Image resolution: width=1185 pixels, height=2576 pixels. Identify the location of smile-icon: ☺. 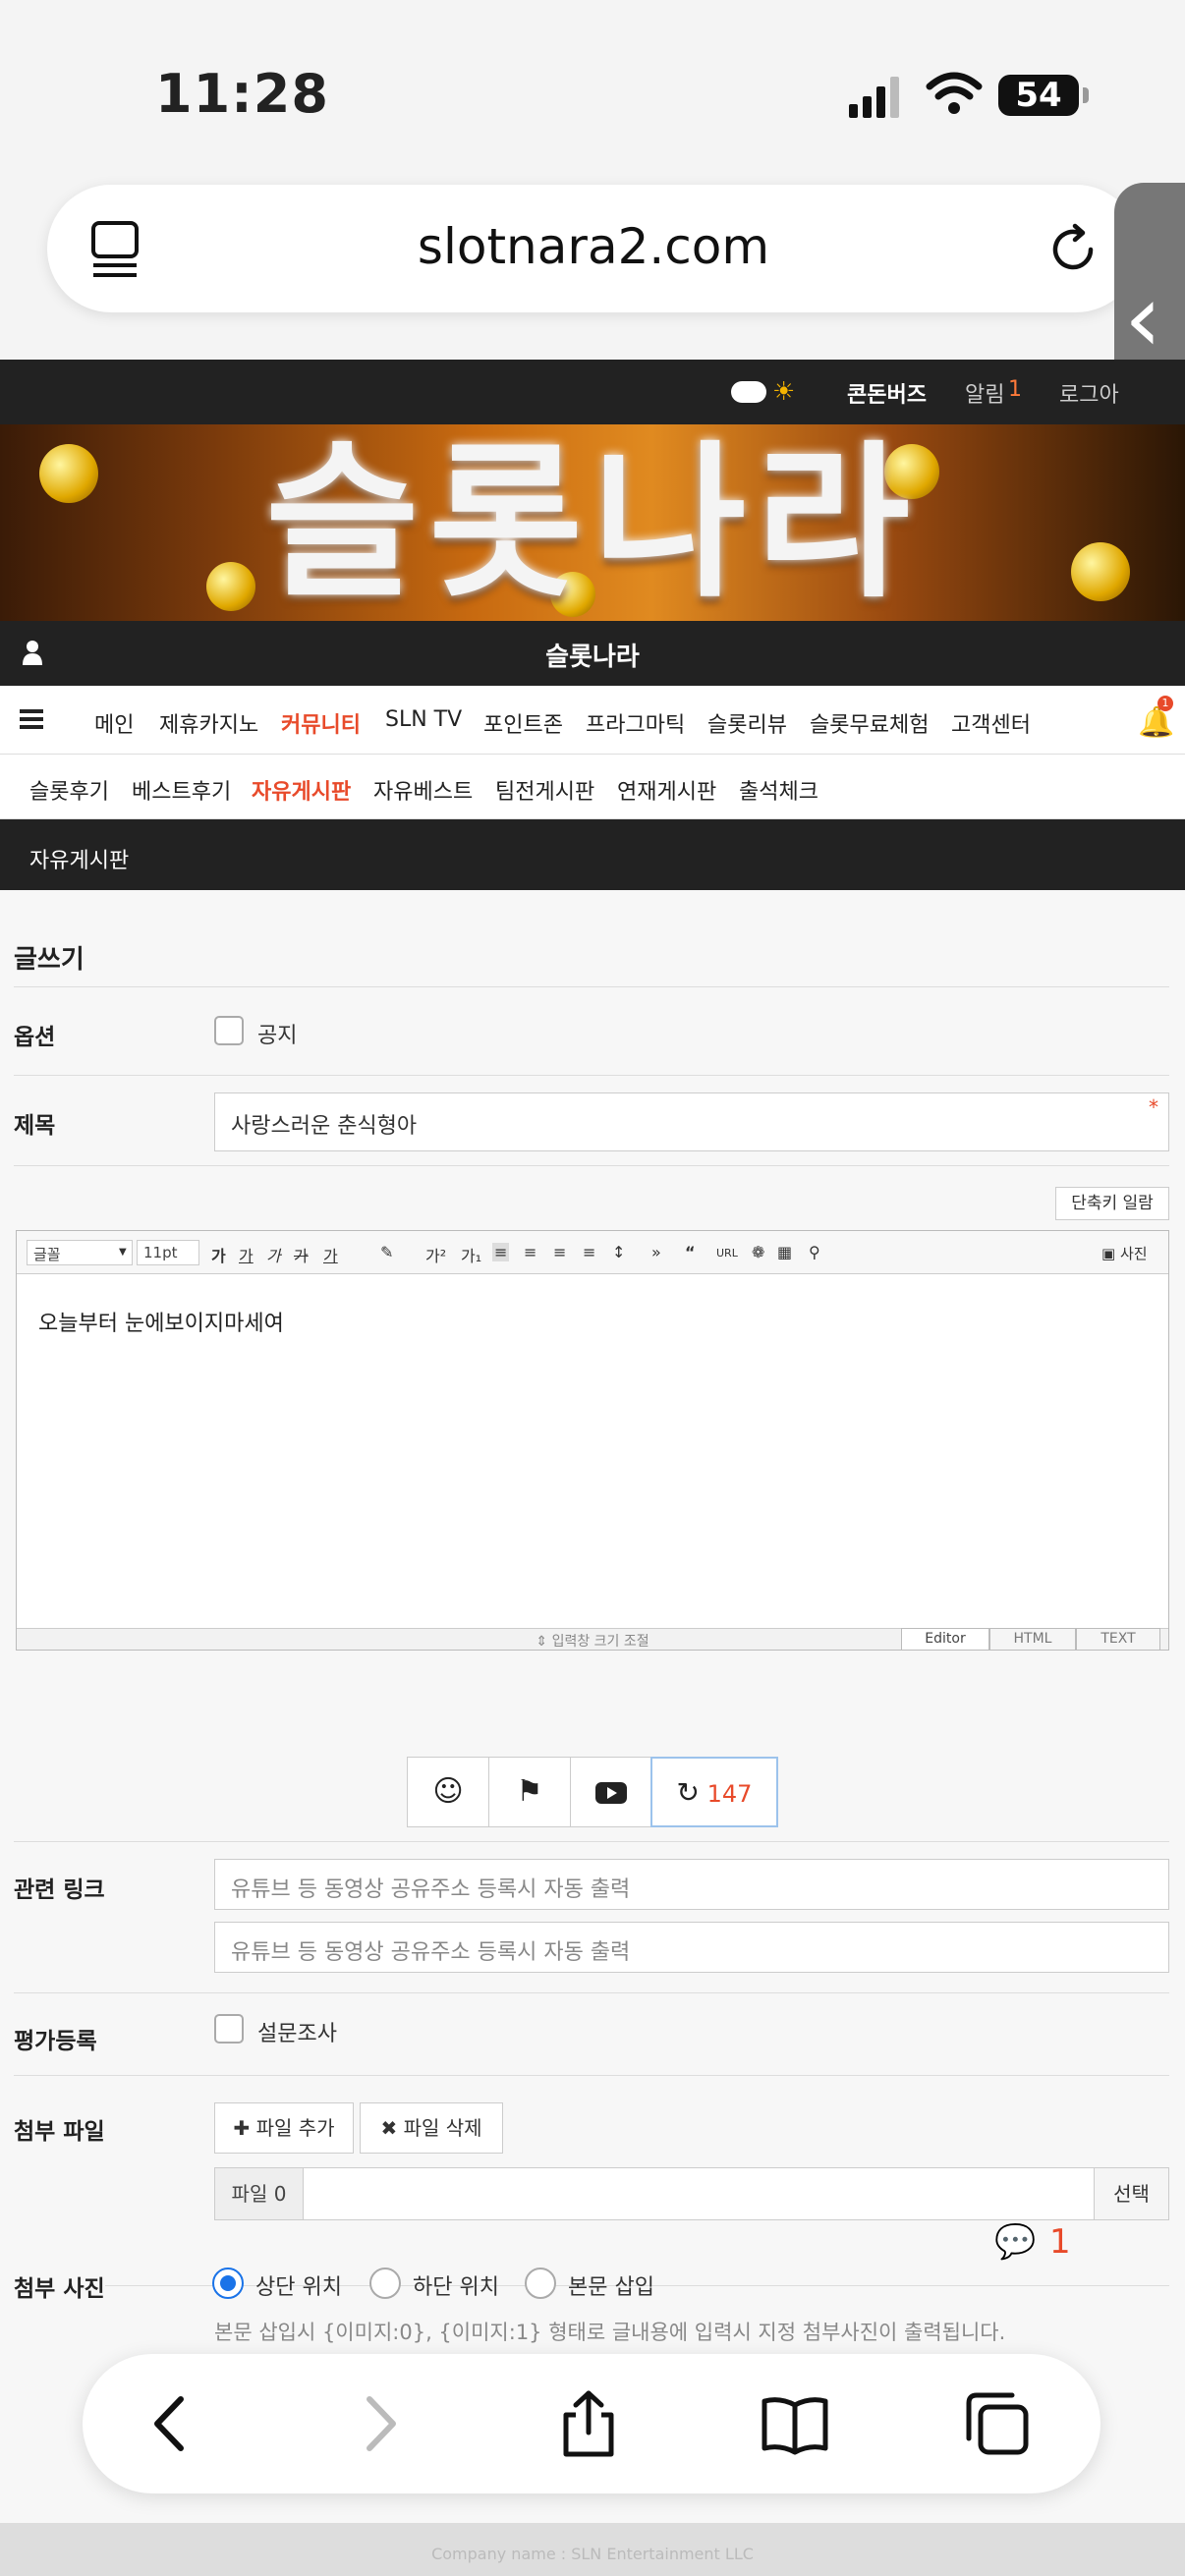
(448, 1791).